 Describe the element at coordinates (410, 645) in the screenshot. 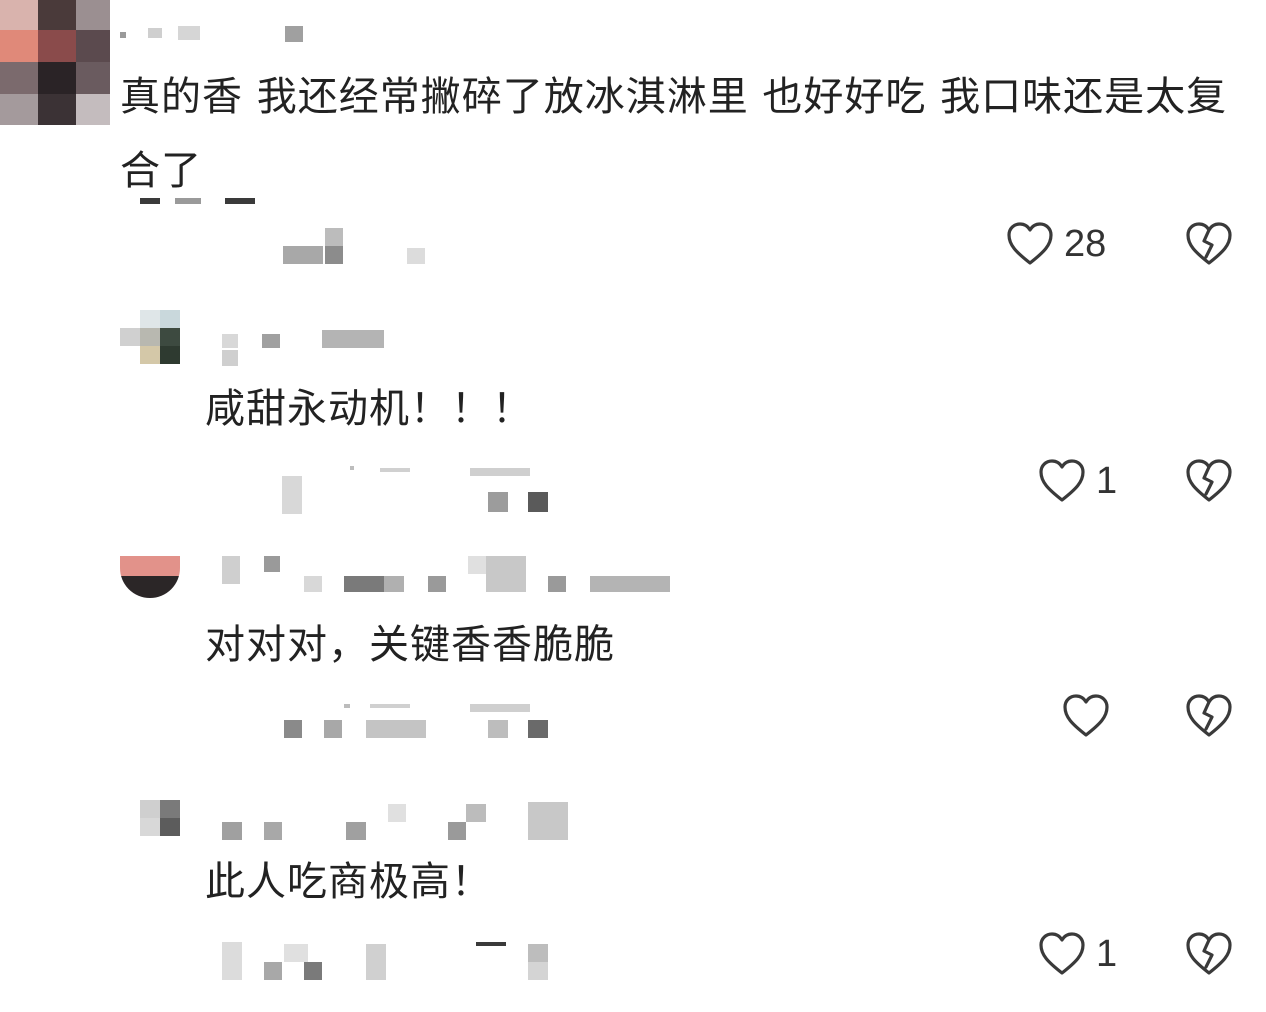

I see `comment-text: 对对对，关键香香脆脆` at that location.